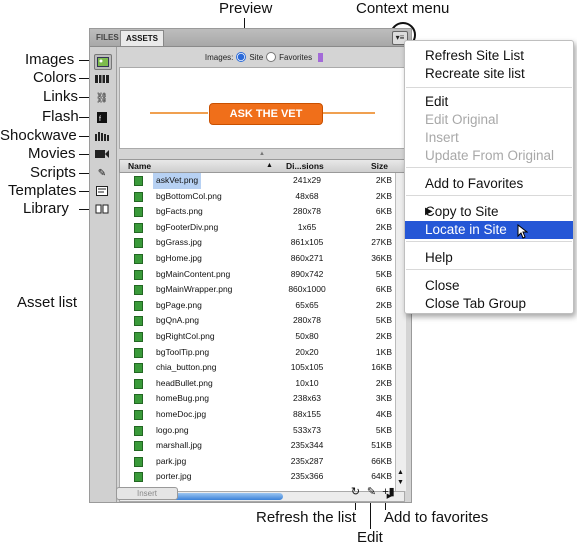 This screenshot has height=548, width=577. Describe the element at coordinates (305, 166) in the screenshot. I see `column-dimensions: Di...sions` at that location.